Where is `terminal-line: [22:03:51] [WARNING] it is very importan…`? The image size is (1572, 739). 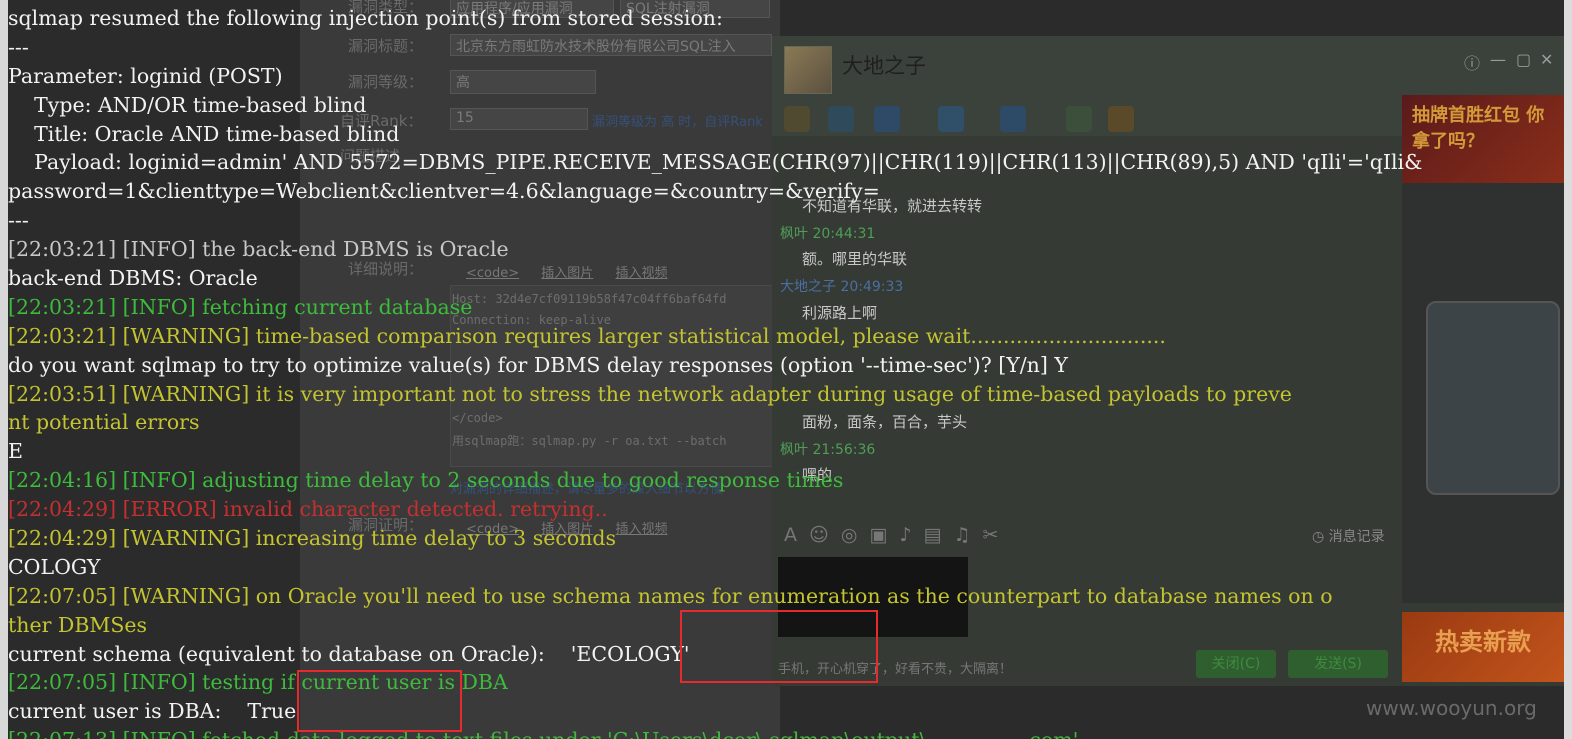
terminal-line: [22:03:51] [WARNING] it is very importan… is located at coordinates (650, 393).